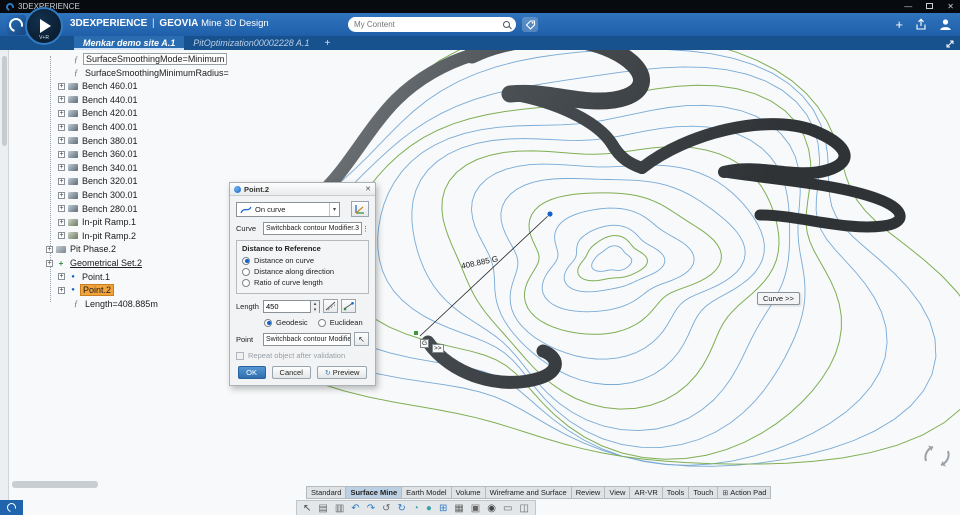  Describe the element at coordinates (302, 355) in the screenshot. I see `repeat-object-option: Repeat object after validation` at that location.